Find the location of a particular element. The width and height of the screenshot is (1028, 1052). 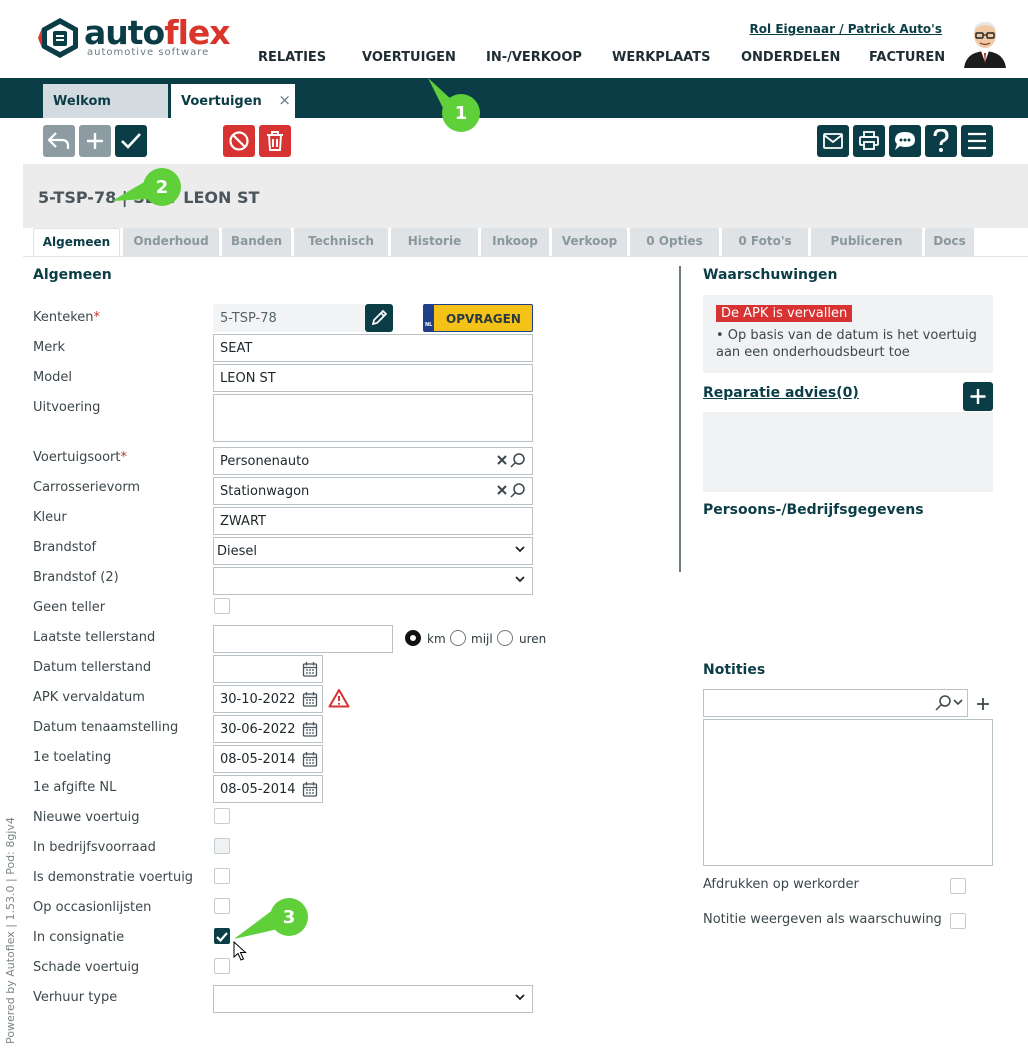

undo-icon is located at coordinates (58, 140).